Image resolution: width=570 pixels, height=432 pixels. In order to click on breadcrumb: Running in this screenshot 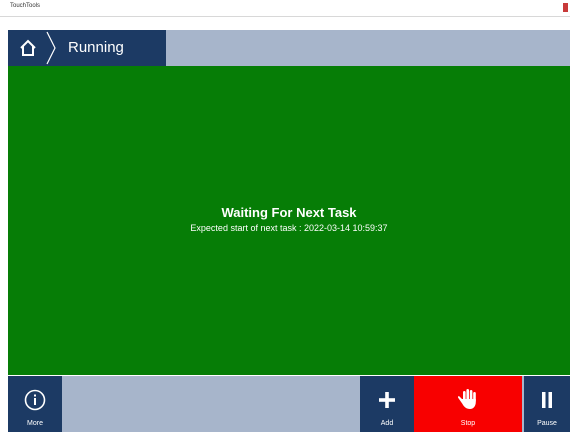, I will do `click(87, 48)`.